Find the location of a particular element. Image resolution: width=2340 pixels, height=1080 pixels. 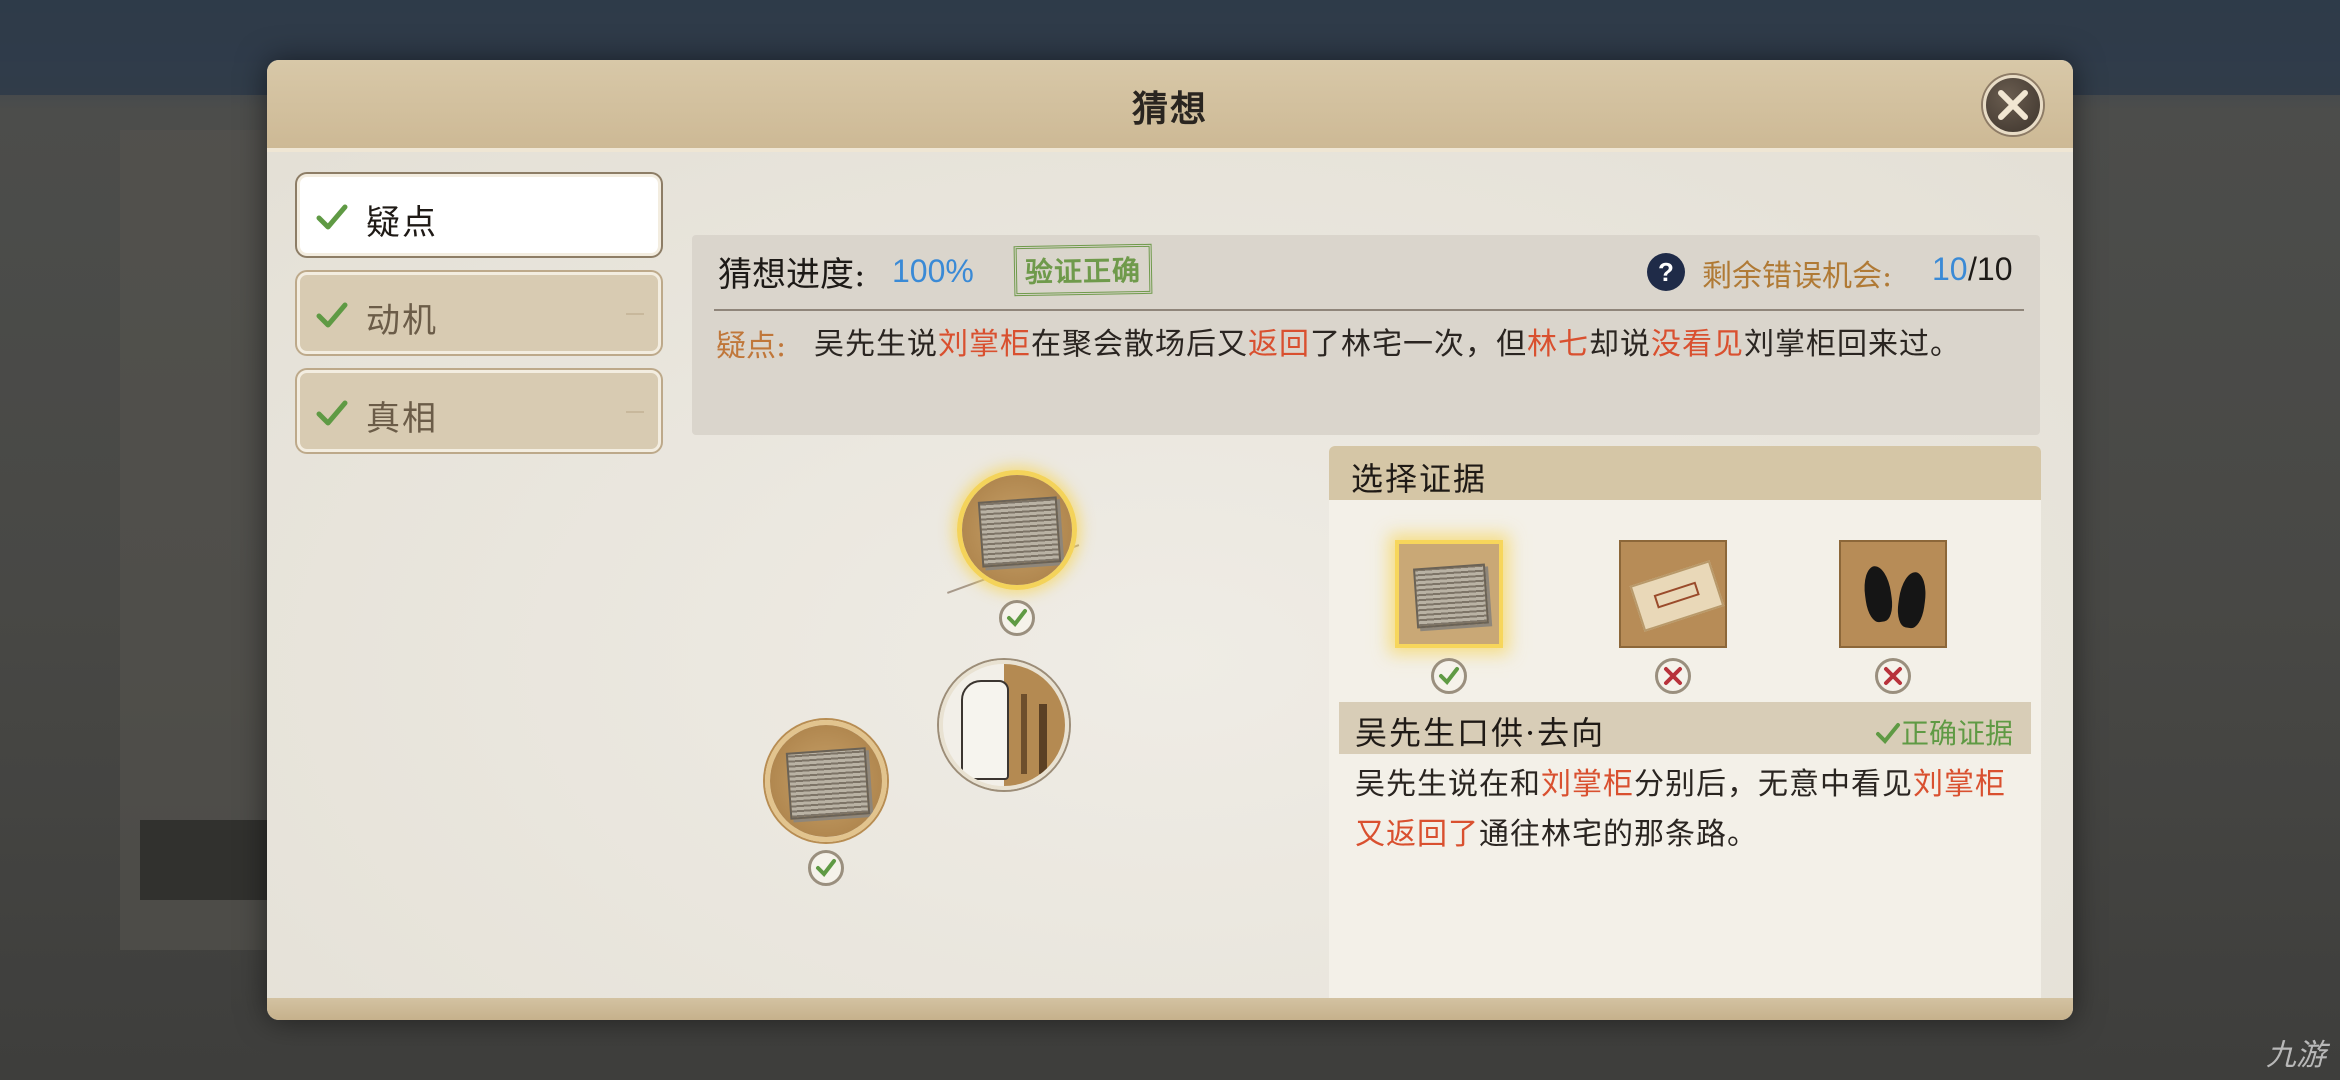

evidence-name-bar: 吴先生口供·去向 正确证据 is located at coordinates (1685, 728).